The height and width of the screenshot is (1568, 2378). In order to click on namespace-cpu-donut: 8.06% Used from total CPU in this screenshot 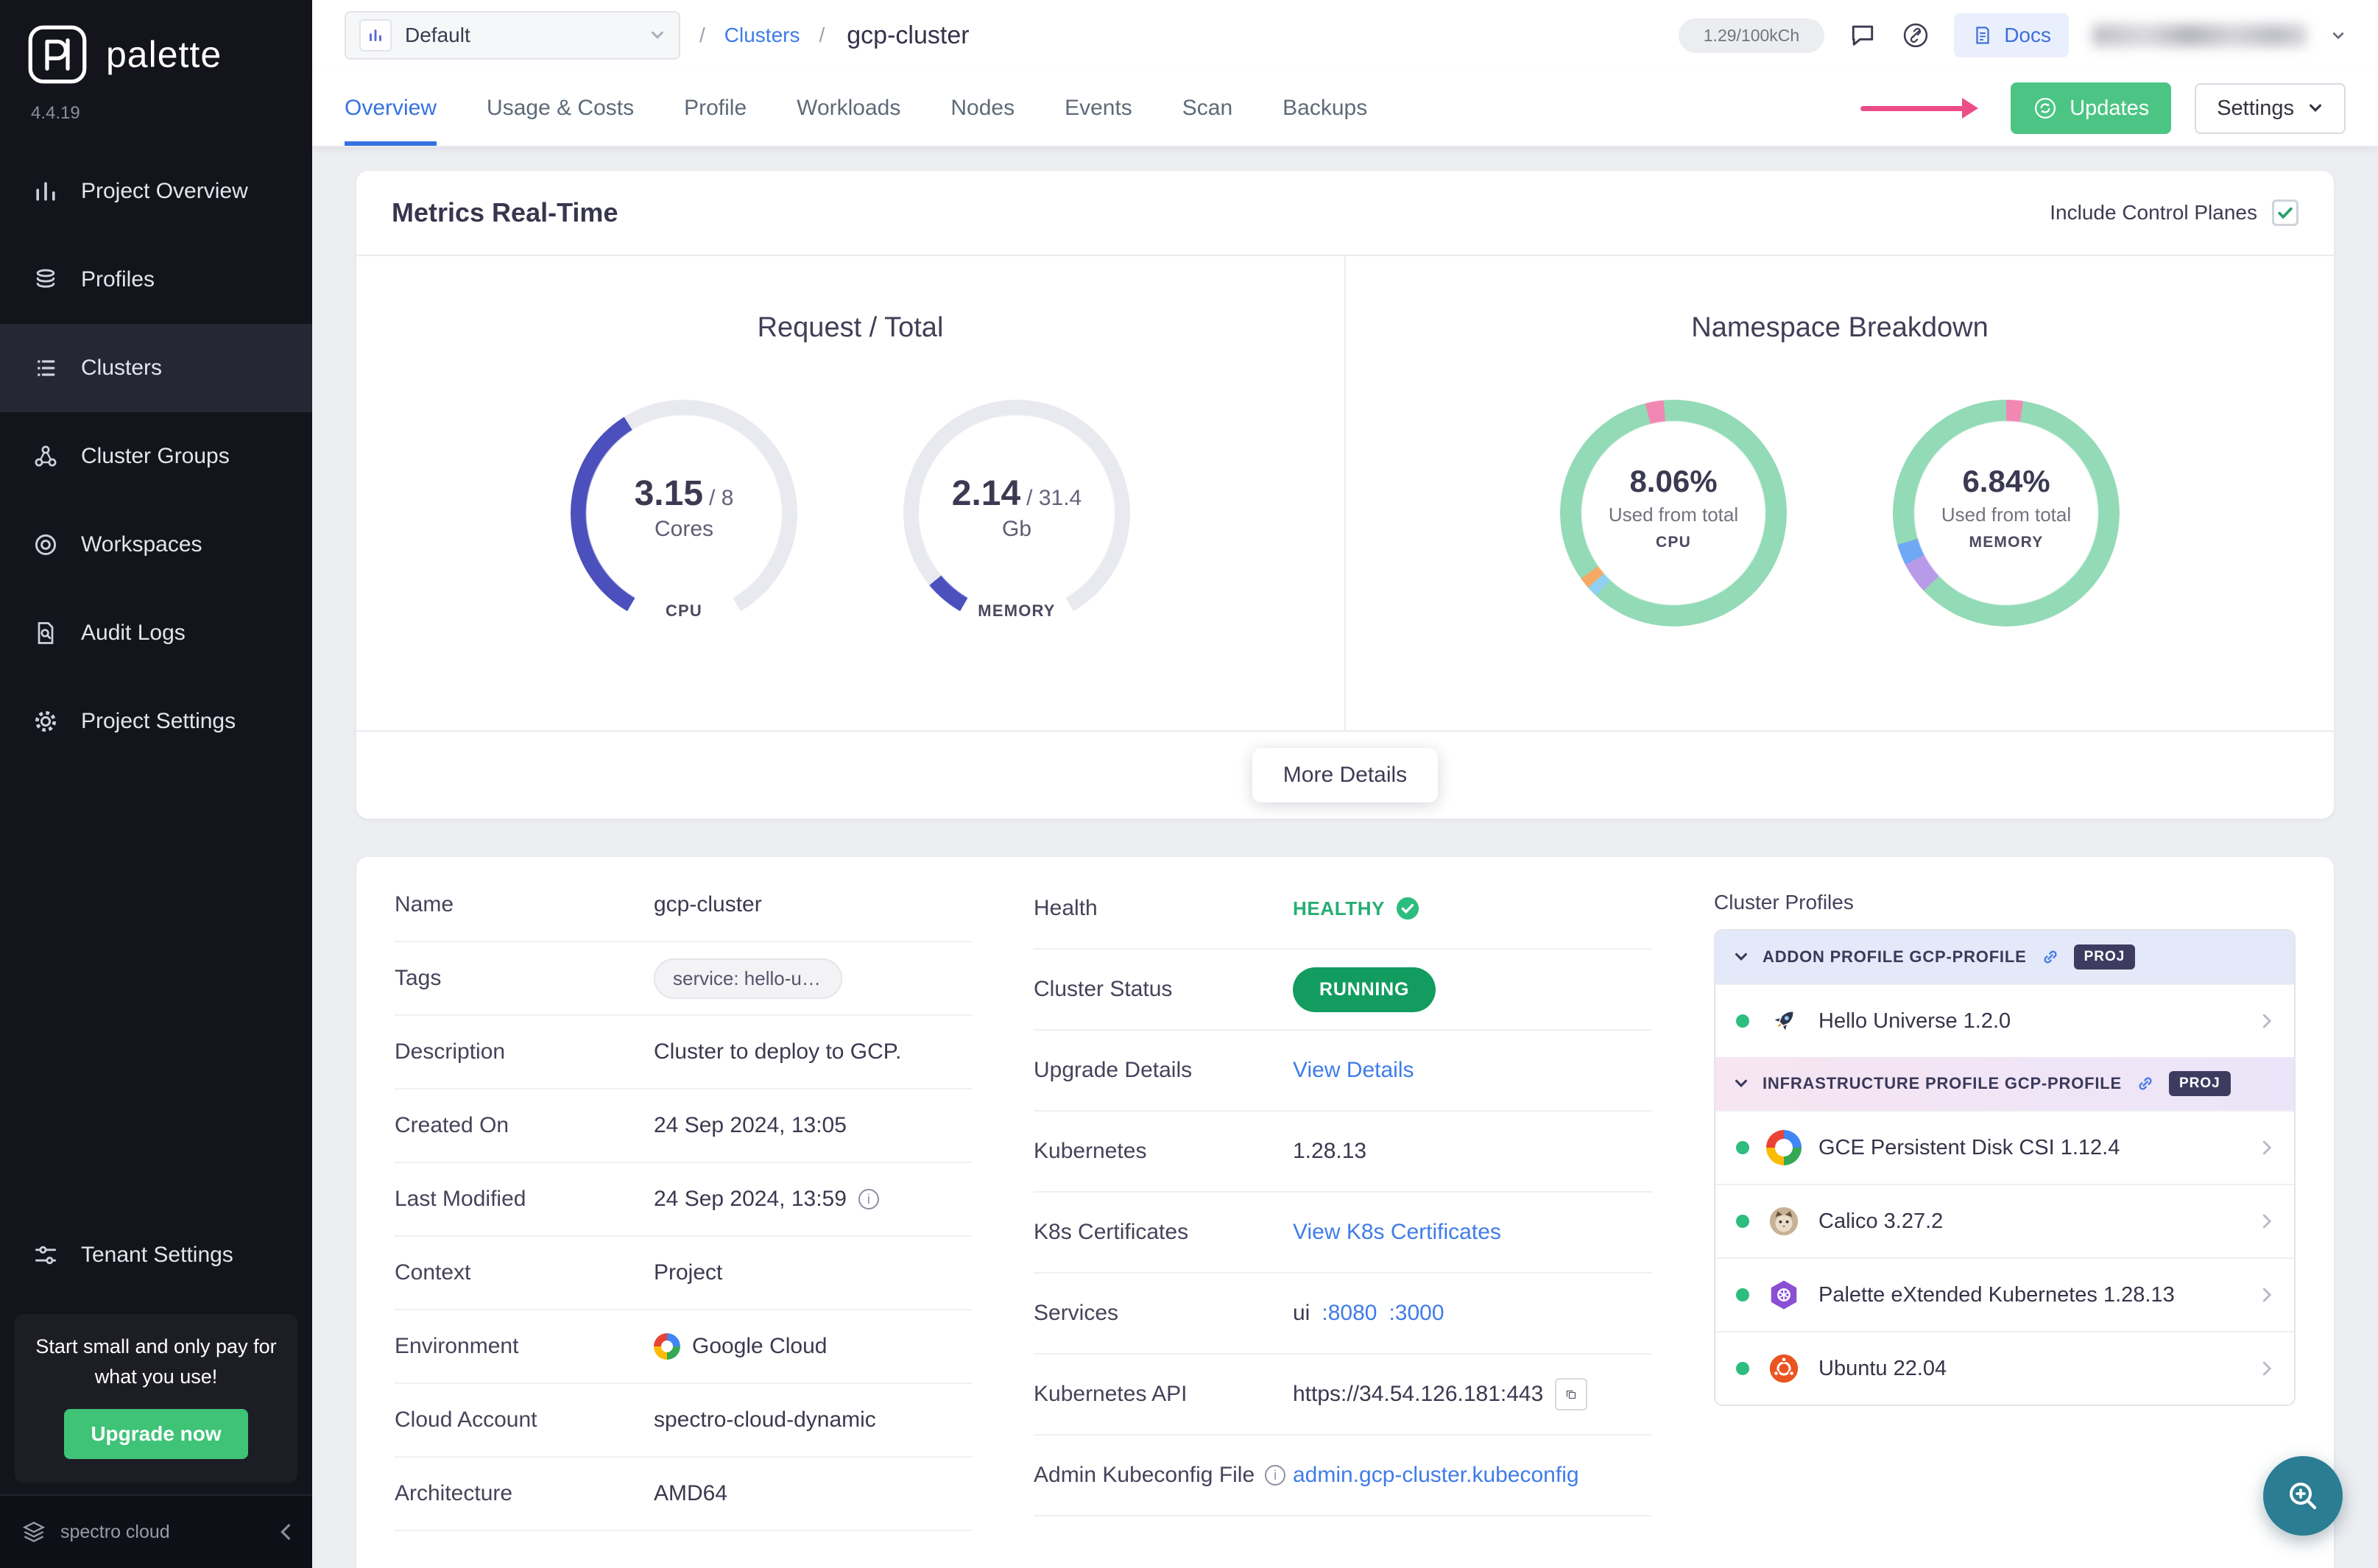, I will do `click(1673, 513)`.